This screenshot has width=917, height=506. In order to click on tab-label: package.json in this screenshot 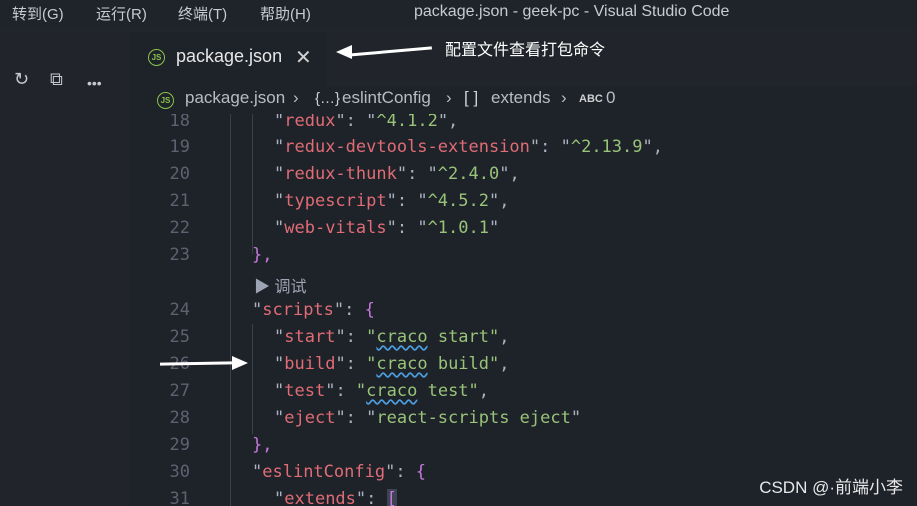, I will do `click(229, 56)`.